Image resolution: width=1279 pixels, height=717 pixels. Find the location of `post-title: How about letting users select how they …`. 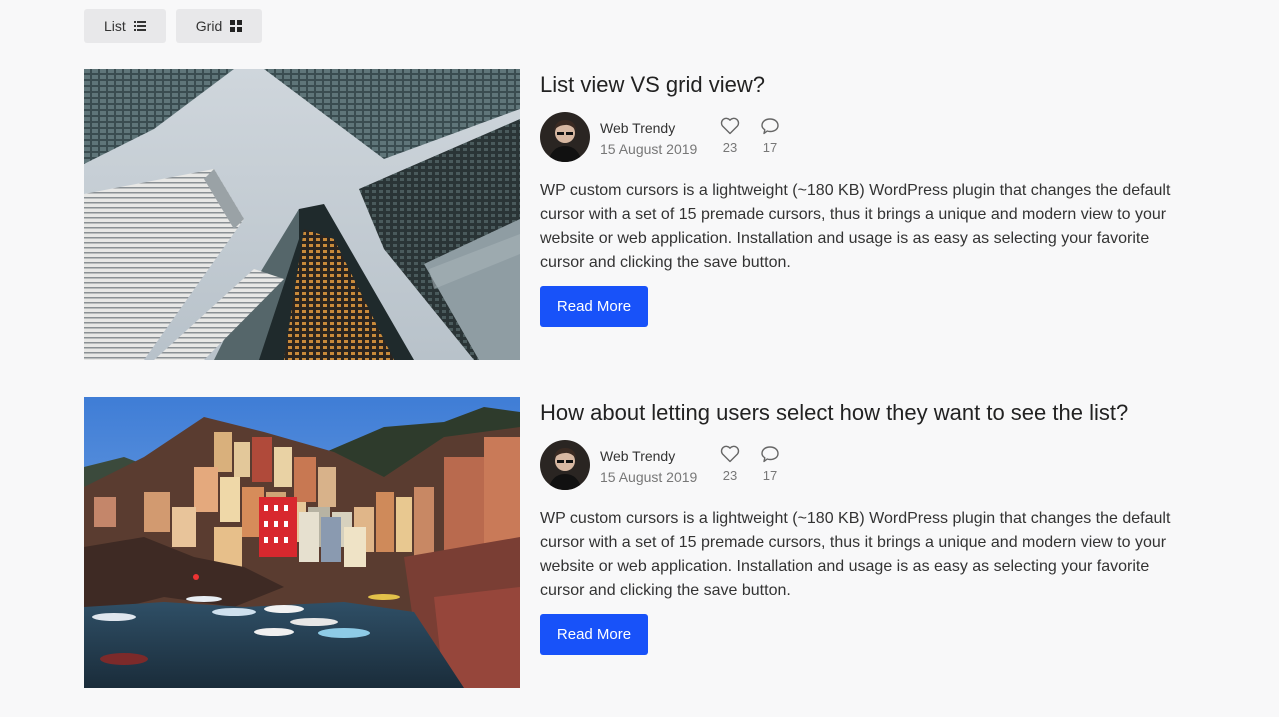

post-title: How about letting users select how they … is located at coordinates (870, 413).